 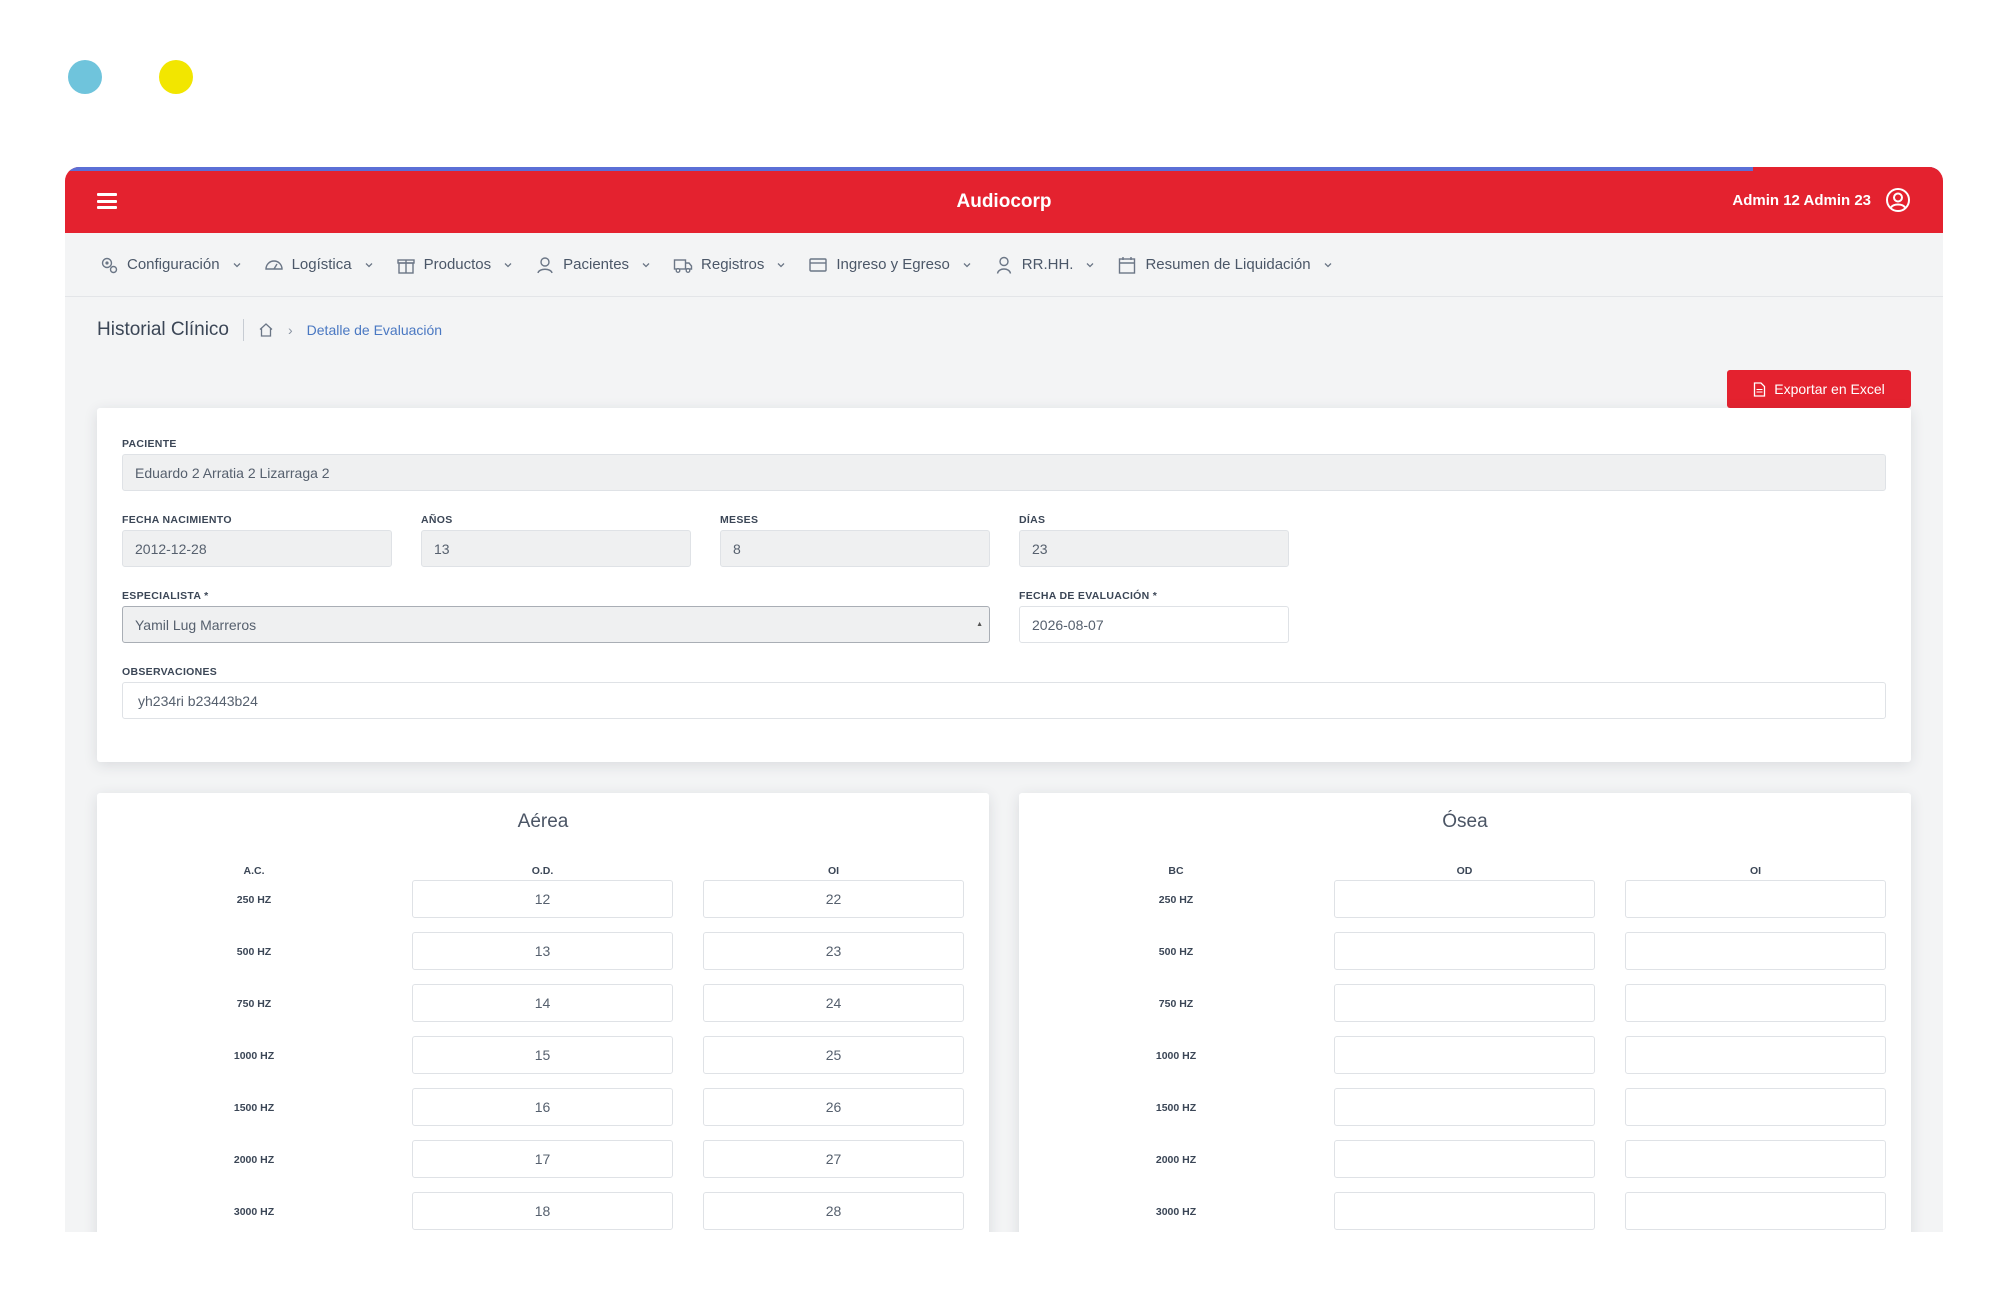 What do you see at coordinates (254, 871) in the screenshot?
I see `column-header: A.C.` at bounding box center [254, 871].